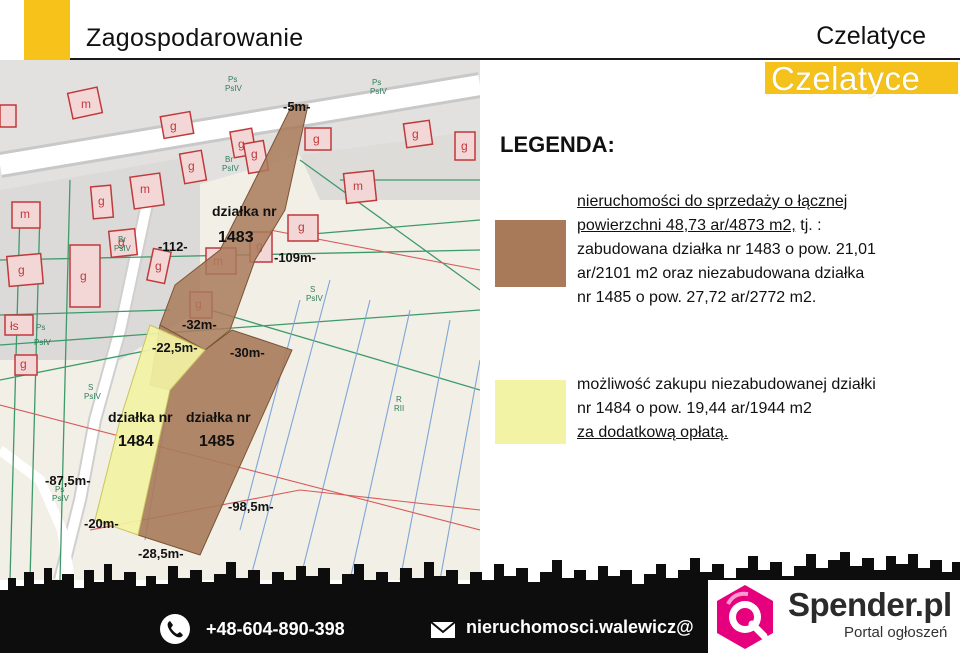  Describe the element at coordinates (726, 384) in the screenshot. I see `legend-item2-line1: możliwość zakupu niezabudowanej działki` at that location.